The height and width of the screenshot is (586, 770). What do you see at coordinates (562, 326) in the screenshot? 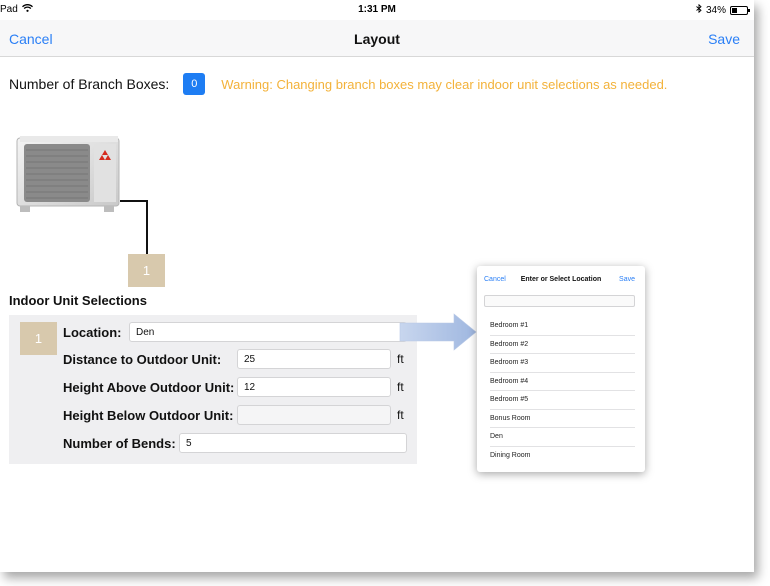
I see `location-item-bedroom-1: Bedroom #1` at bounding box center [562, 326].